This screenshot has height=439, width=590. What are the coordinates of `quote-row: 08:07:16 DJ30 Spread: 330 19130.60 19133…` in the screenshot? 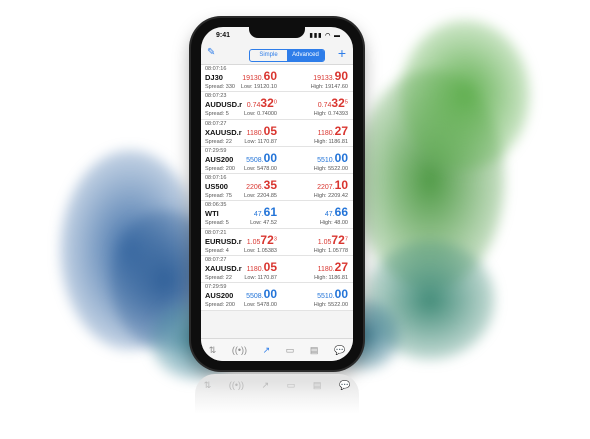 It's located at (277, 79).